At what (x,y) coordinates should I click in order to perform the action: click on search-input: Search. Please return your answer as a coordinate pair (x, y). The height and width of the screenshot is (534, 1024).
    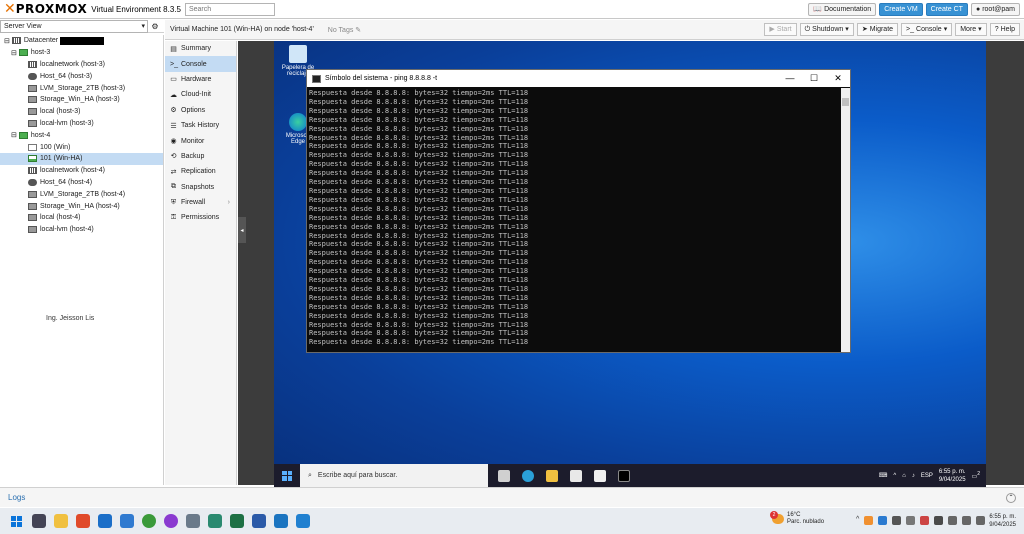
    Looking at the image, I should click on (229, 9).